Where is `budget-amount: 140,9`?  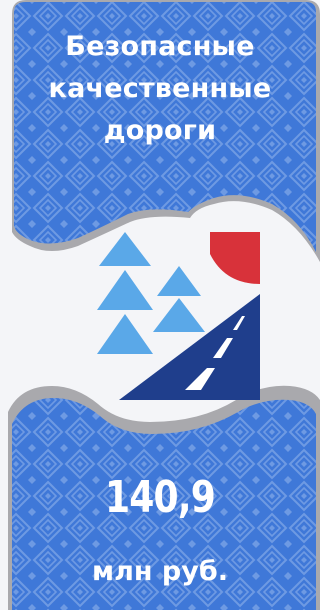 budget-amount: 140,9 is located at coordinates (160, 497).